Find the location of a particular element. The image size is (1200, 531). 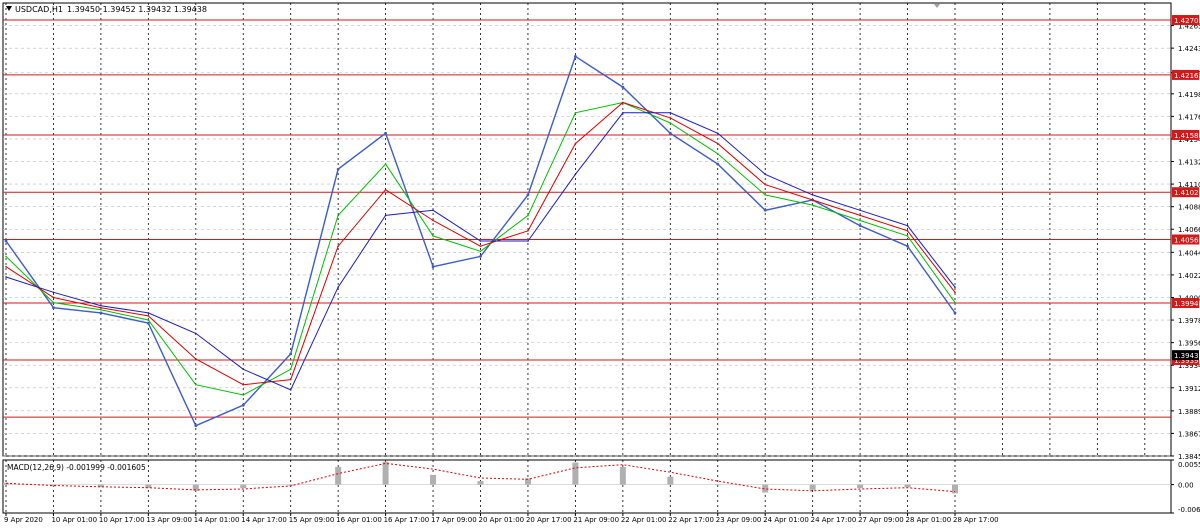

ohlc-values: 1.39450 1.39452 1.39432 1.39438 is located at coordinates (137, 9).